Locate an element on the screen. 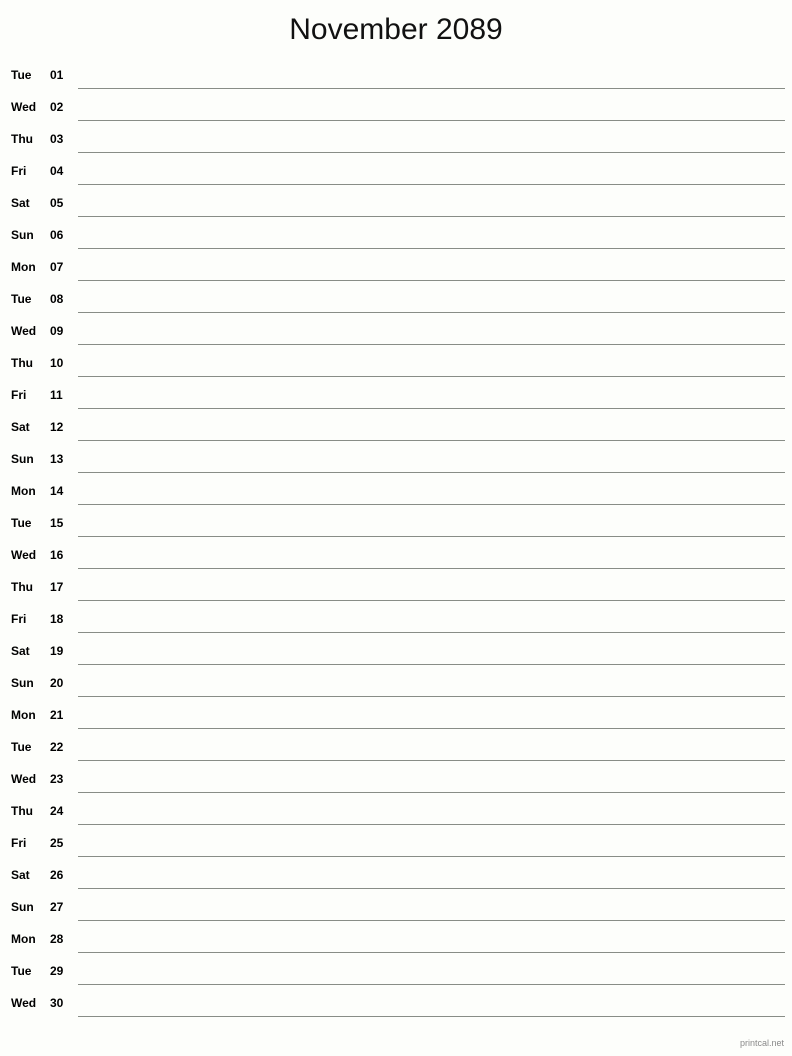 This screenshot has width=792, height=1056. day-row: Sat 05 is located at coordinates (396, 206).